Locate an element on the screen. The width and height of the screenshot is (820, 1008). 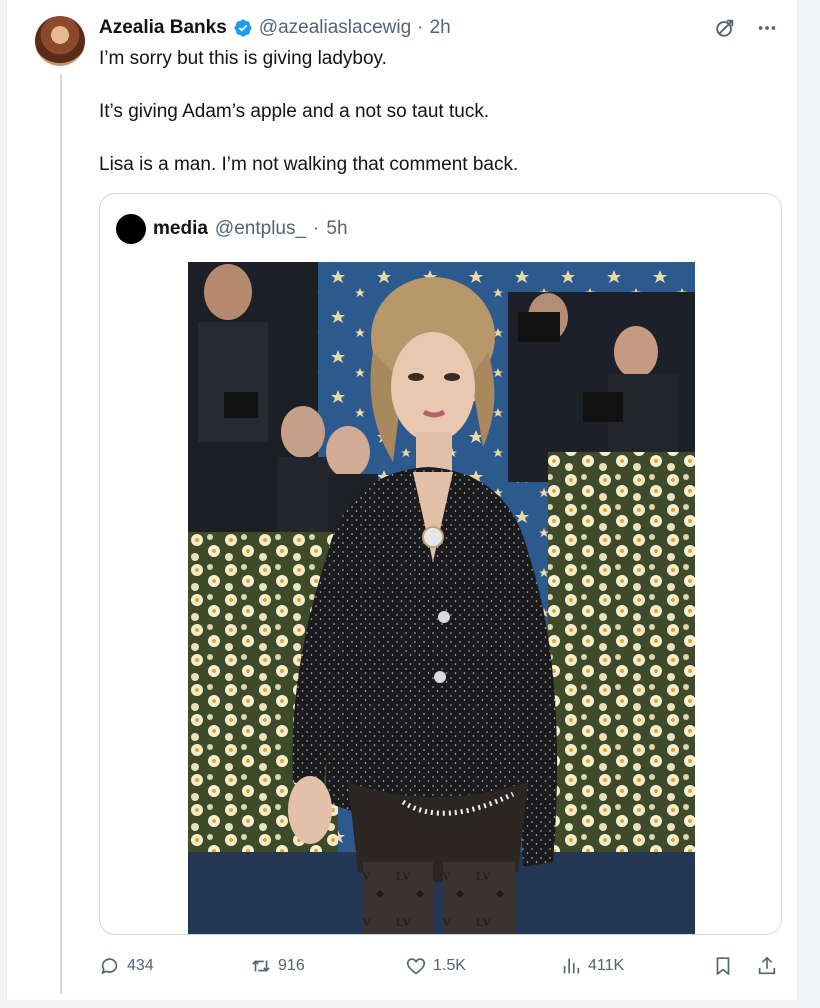
verified-badge-icon is located at coordinates (243, 28).